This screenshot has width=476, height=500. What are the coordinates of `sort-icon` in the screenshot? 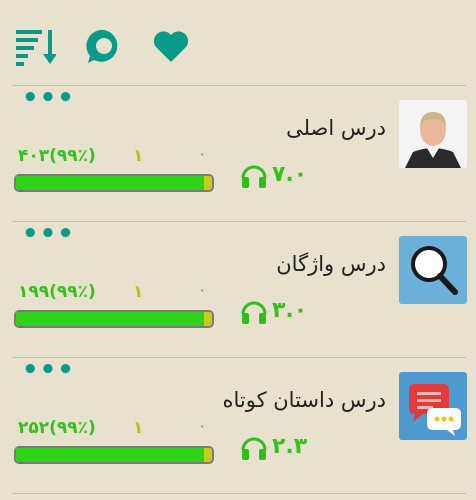 It's located at (36, 46).